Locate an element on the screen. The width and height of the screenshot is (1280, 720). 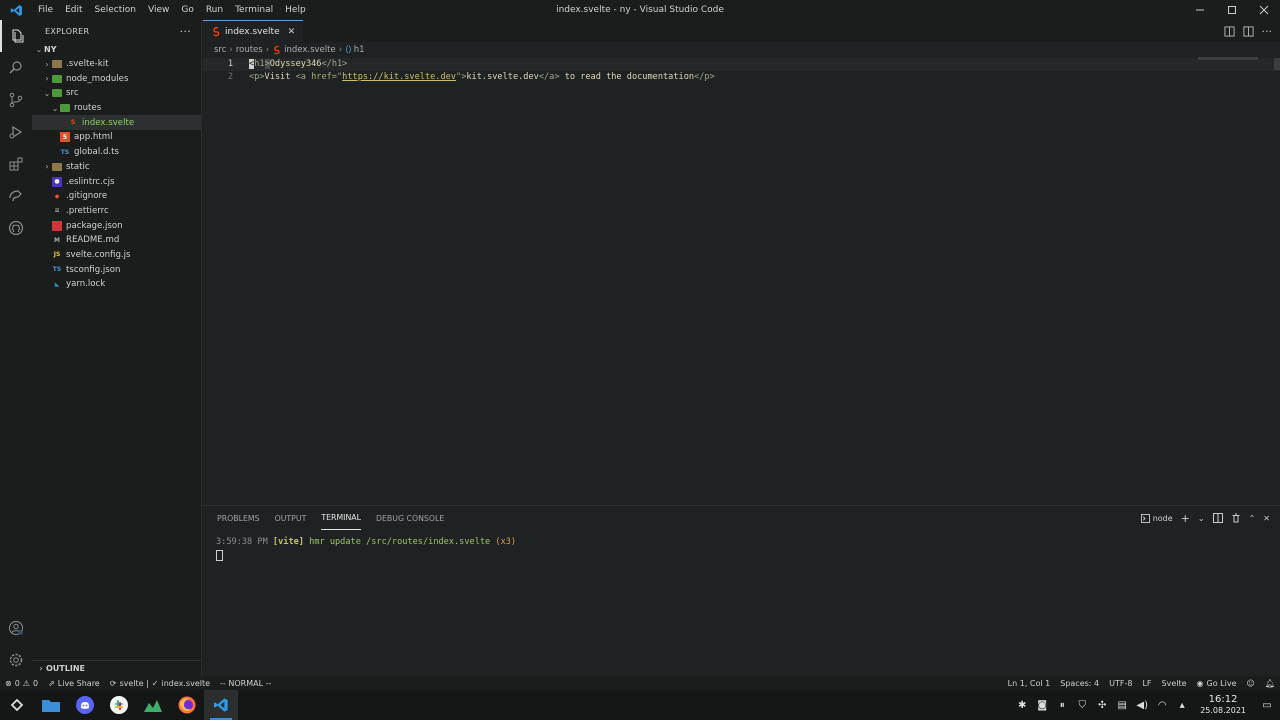
yarn-icon: ◣ is located at coordinates (57, 284).